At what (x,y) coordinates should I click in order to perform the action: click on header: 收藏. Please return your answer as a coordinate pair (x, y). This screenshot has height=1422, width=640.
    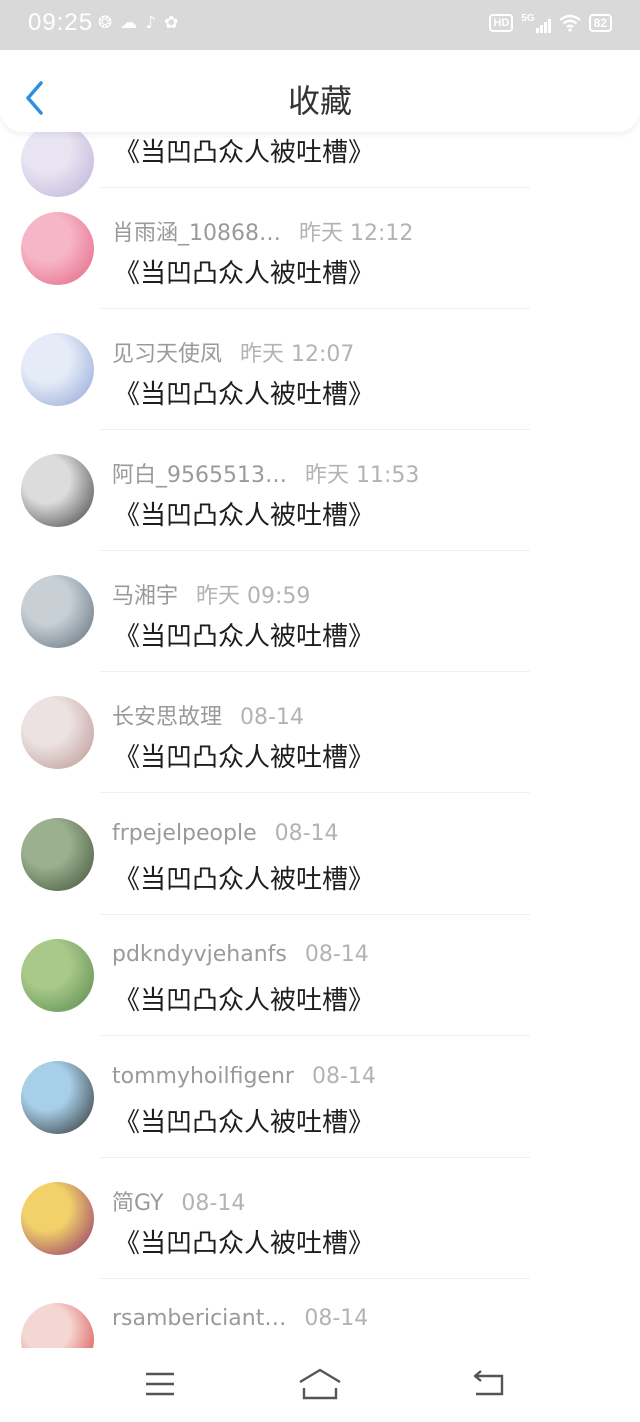
    Looking at the image, I should click on (320, 91).